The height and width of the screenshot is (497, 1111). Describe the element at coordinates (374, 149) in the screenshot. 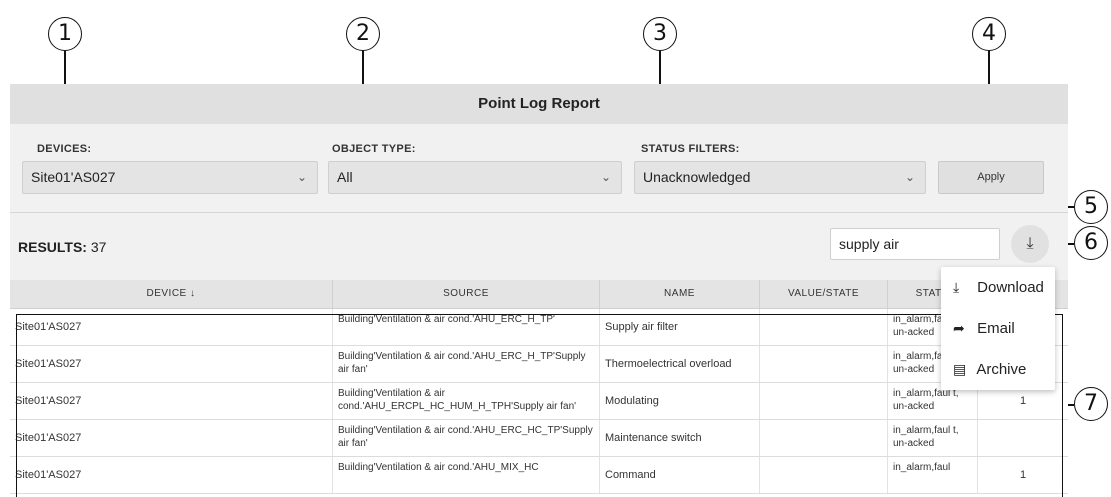

I see `object-type-label: OBJECT TYPE:` at that location.